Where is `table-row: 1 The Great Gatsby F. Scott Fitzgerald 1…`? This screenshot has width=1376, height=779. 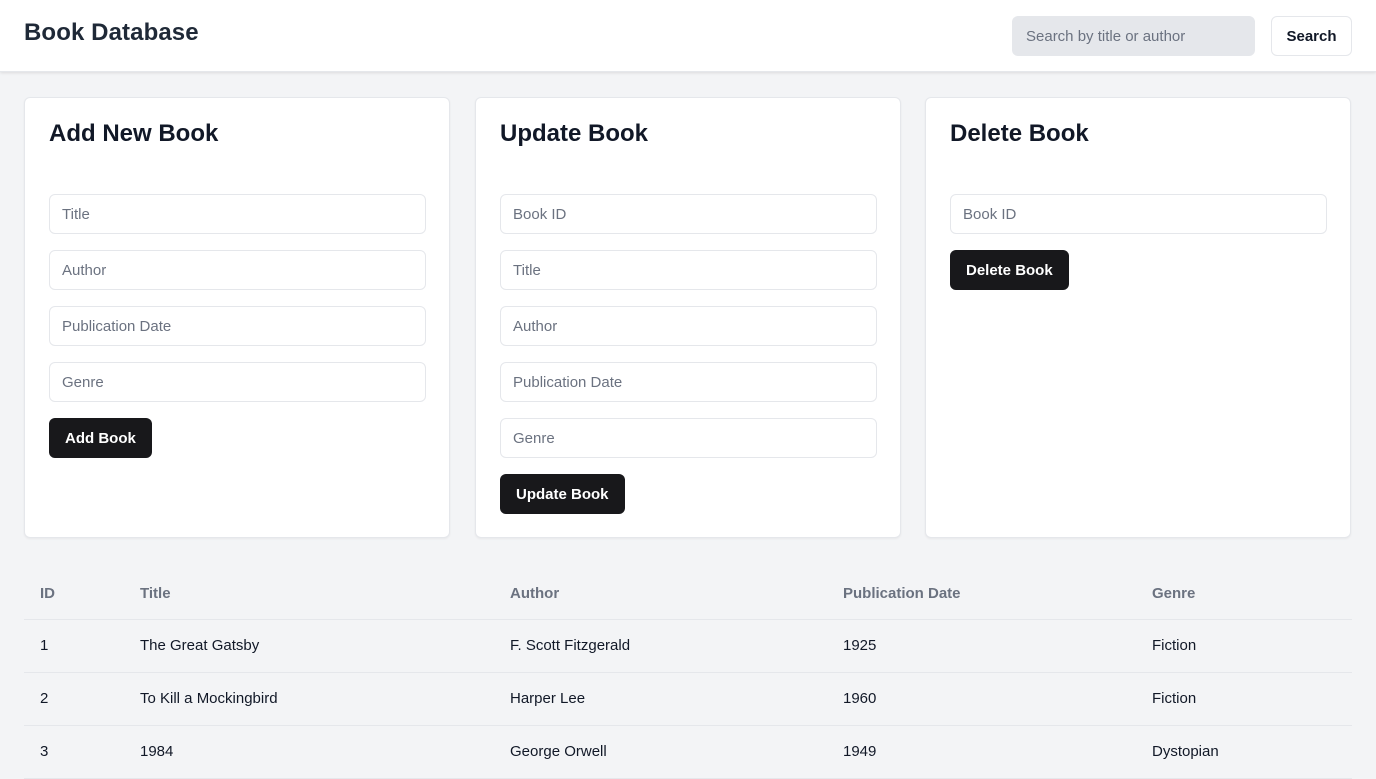
table-row: 1 The Great Gatsby F. Scott Fitzgerald 1… is located at coordinates (688, 646).